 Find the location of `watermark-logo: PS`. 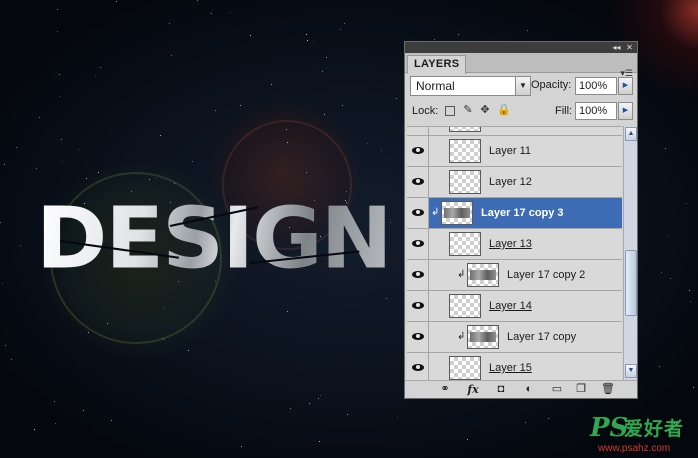

watermark-logo: PS is located at coordinates (609, 428).